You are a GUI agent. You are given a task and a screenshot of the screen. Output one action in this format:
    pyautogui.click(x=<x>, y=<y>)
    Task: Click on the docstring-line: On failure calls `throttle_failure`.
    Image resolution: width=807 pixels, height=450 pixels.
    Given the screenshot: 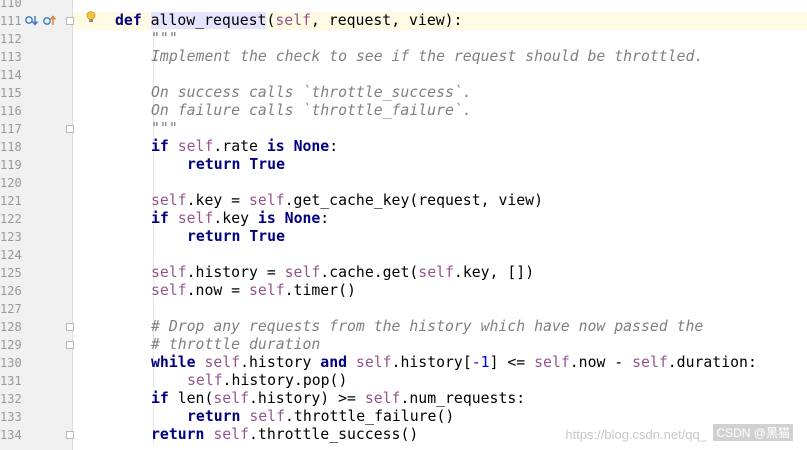 What is the action you would take?
    pyautogui.click(x=311, y=111)
    